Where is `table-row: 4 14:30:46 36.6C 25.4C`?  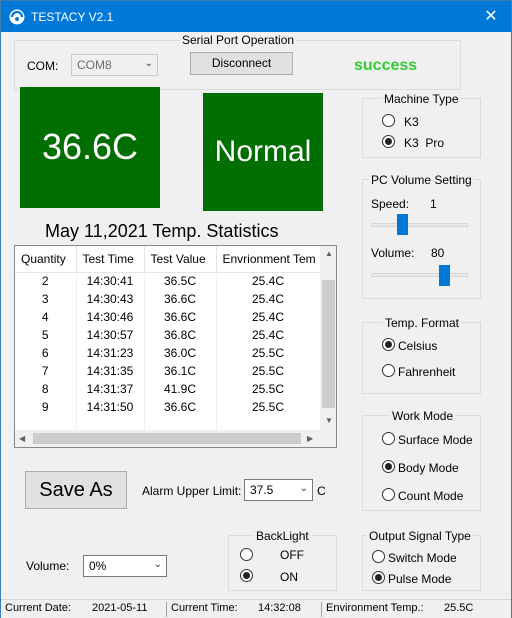
table-row: 4 14:30:46 36.6C 25.4C is located at coordinates (168, 317).